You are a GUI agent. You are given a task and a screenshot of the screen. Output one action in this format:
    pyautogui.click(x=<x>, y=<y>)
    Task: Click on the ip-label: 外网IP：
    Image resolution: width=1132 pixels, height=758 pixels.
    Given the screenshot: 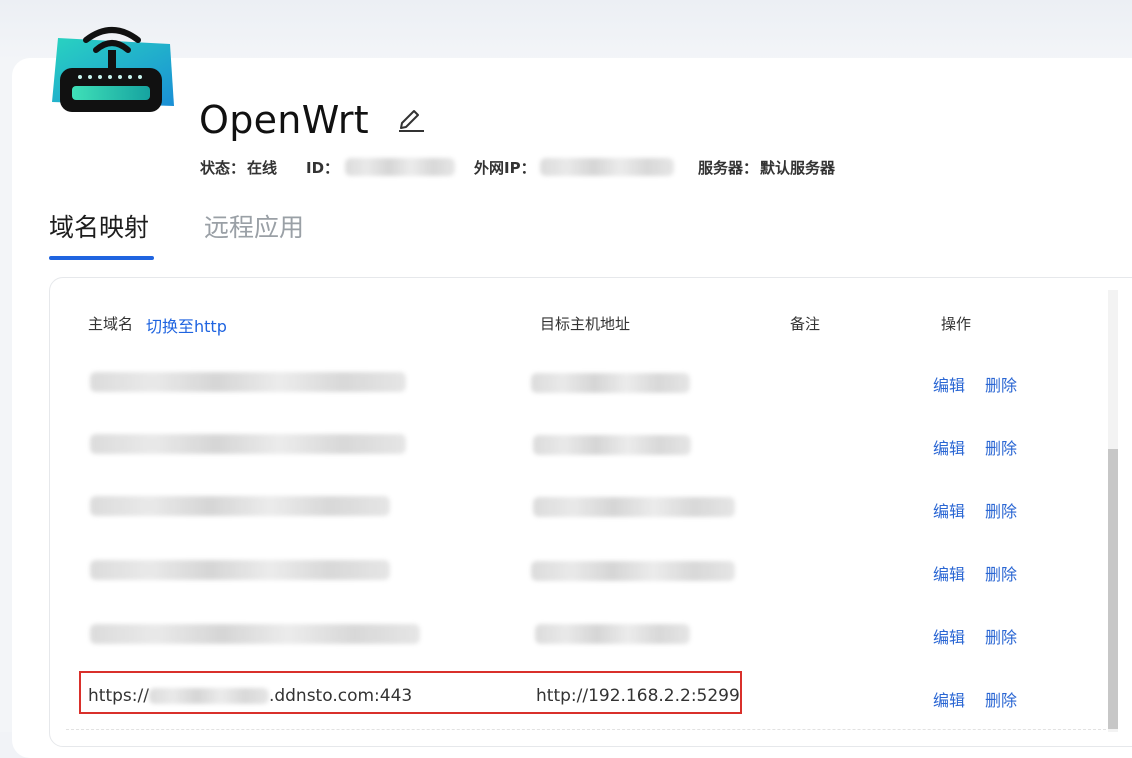 What is the action you would take?
    pyautogui.click(x=505, y=167)
    